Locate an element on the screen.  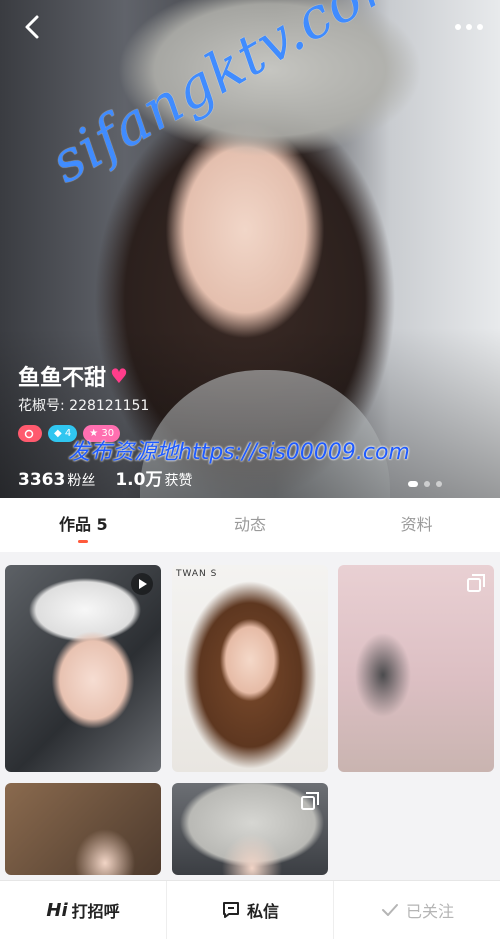
watermark-banner: 发布资源地https://sis00009.com is located at coordinates (239, 452).